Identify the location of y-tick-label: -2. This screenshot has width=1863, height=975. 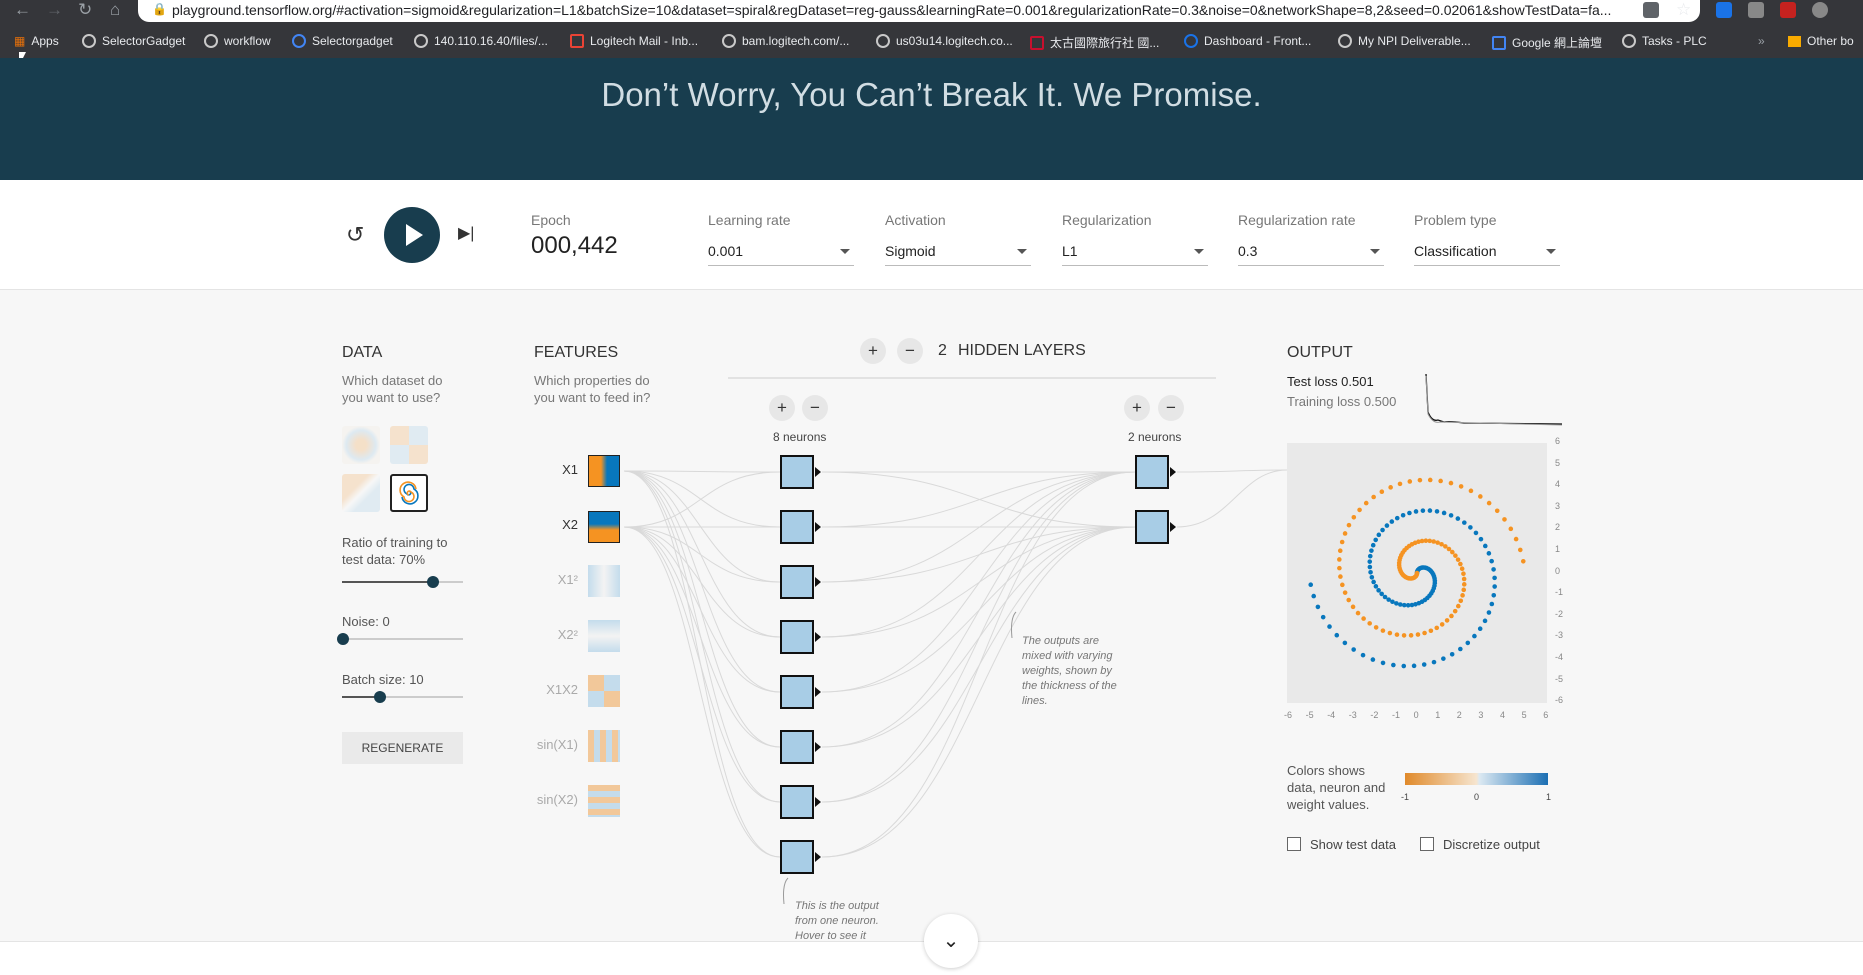
(1559, 613).